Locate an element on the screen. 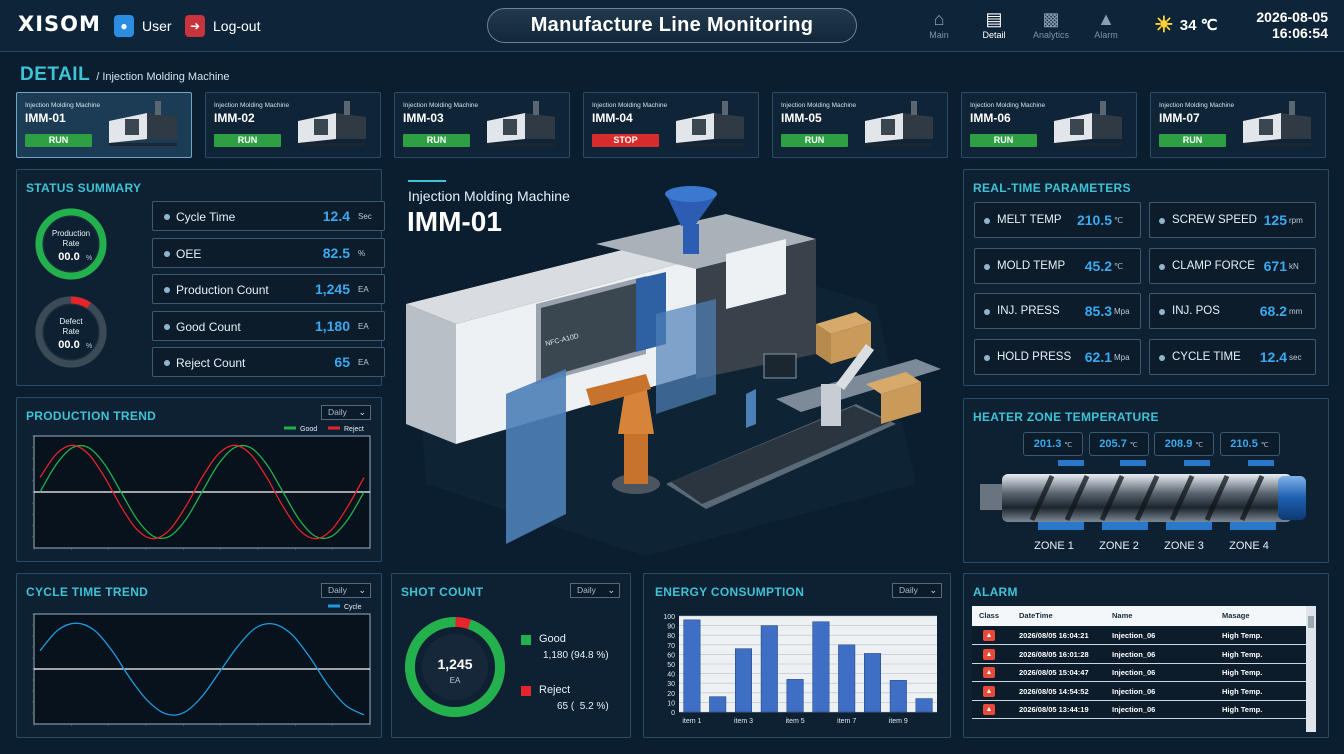 This screenshot has height=754, width=1344. shot-count-period-select: Daily ⌄ is located at coordinates (595, 590).